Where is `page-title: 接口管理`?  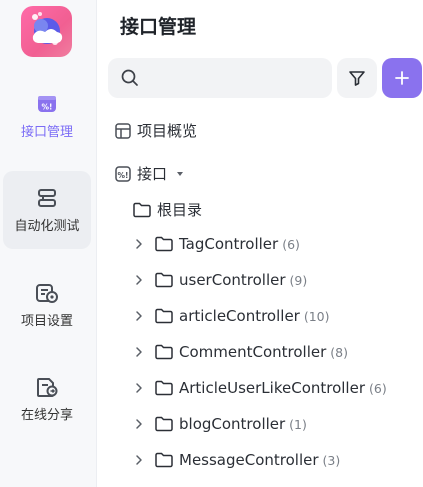 page-title: 接口管理 is located at coordinates (158, 27).